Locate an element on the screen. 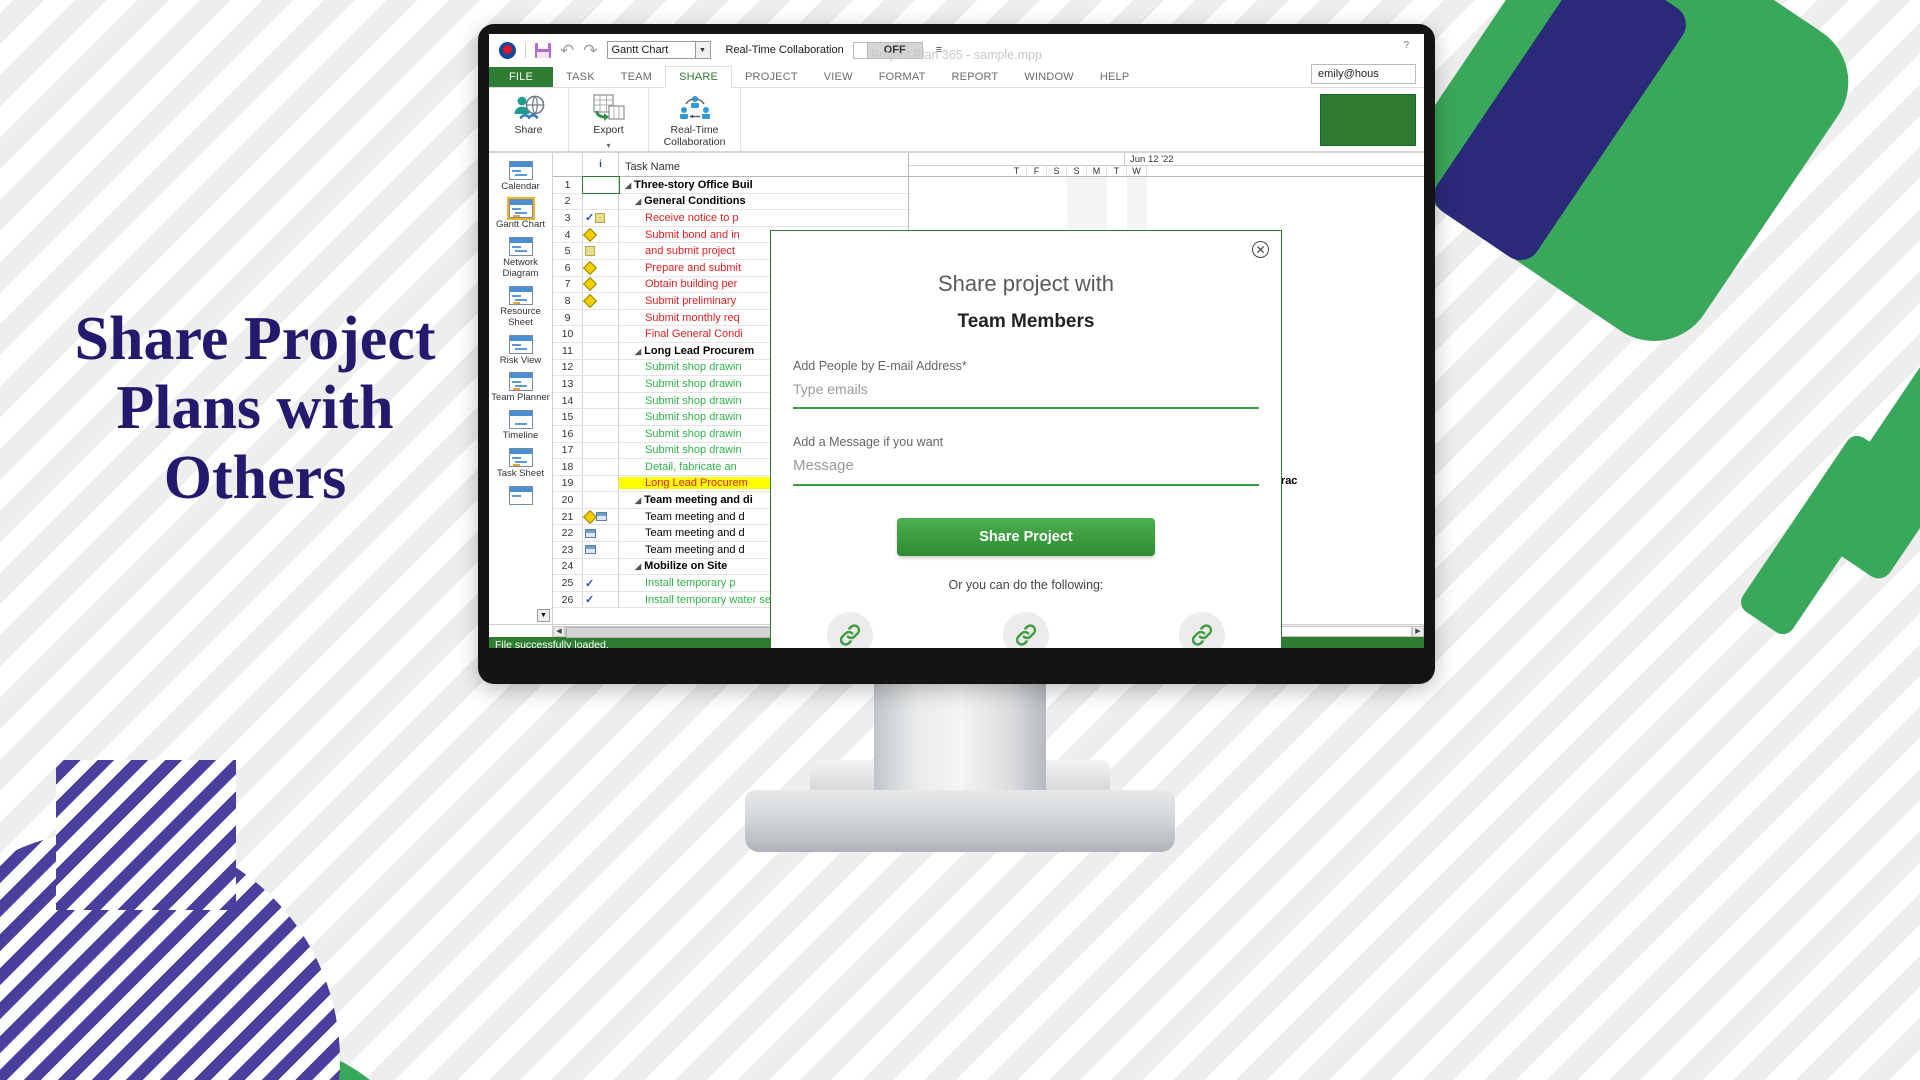 The width and height of the screenshot is (1920, 1080). email-field: Type emails is located at coordinates (1026, 395).